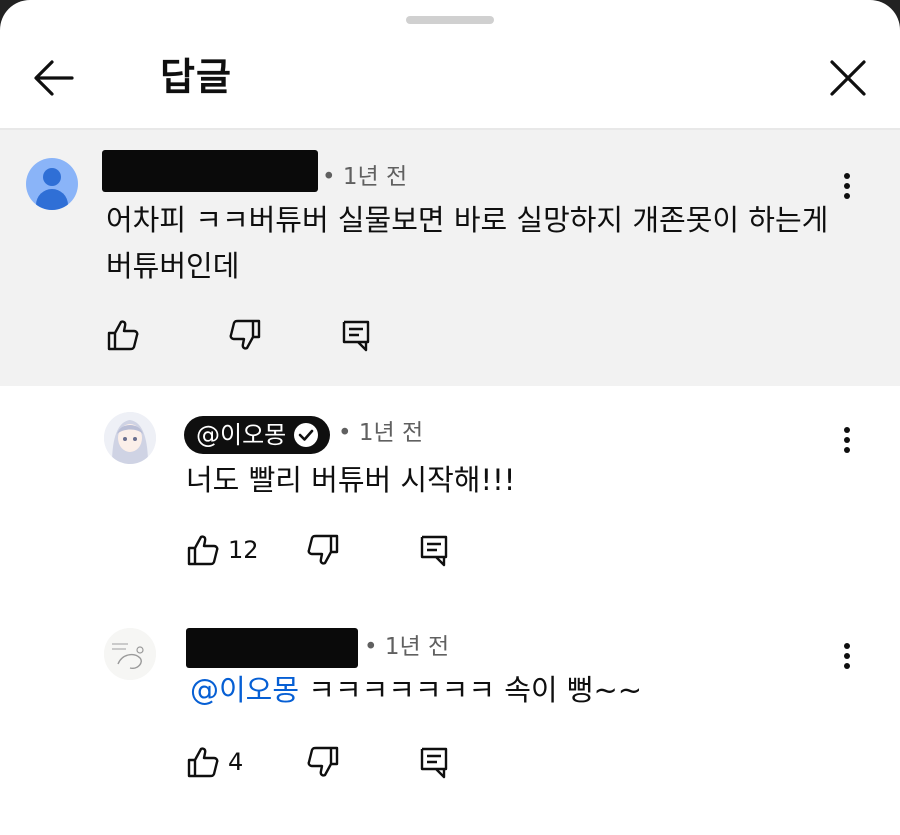  Describe the element at coordinates (351, 480) in the screenshot. I see `comment-text: 너도 빨리 버튜버 시작해!!!` at that location.